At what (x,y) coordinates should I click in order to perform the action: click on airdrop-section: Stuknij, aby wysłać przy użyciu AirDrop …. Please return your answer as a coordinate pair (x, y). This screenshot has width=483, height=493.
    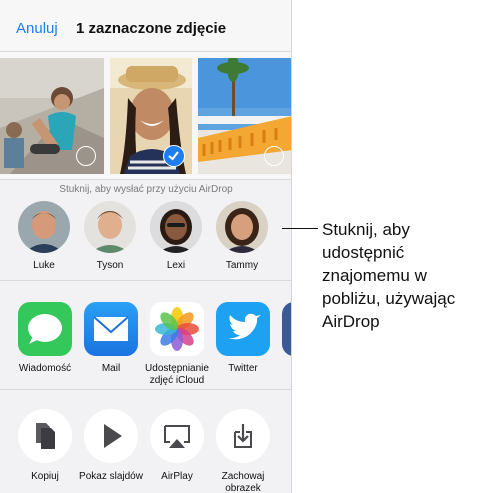
    Looking at the image, I should click on (145, 230).